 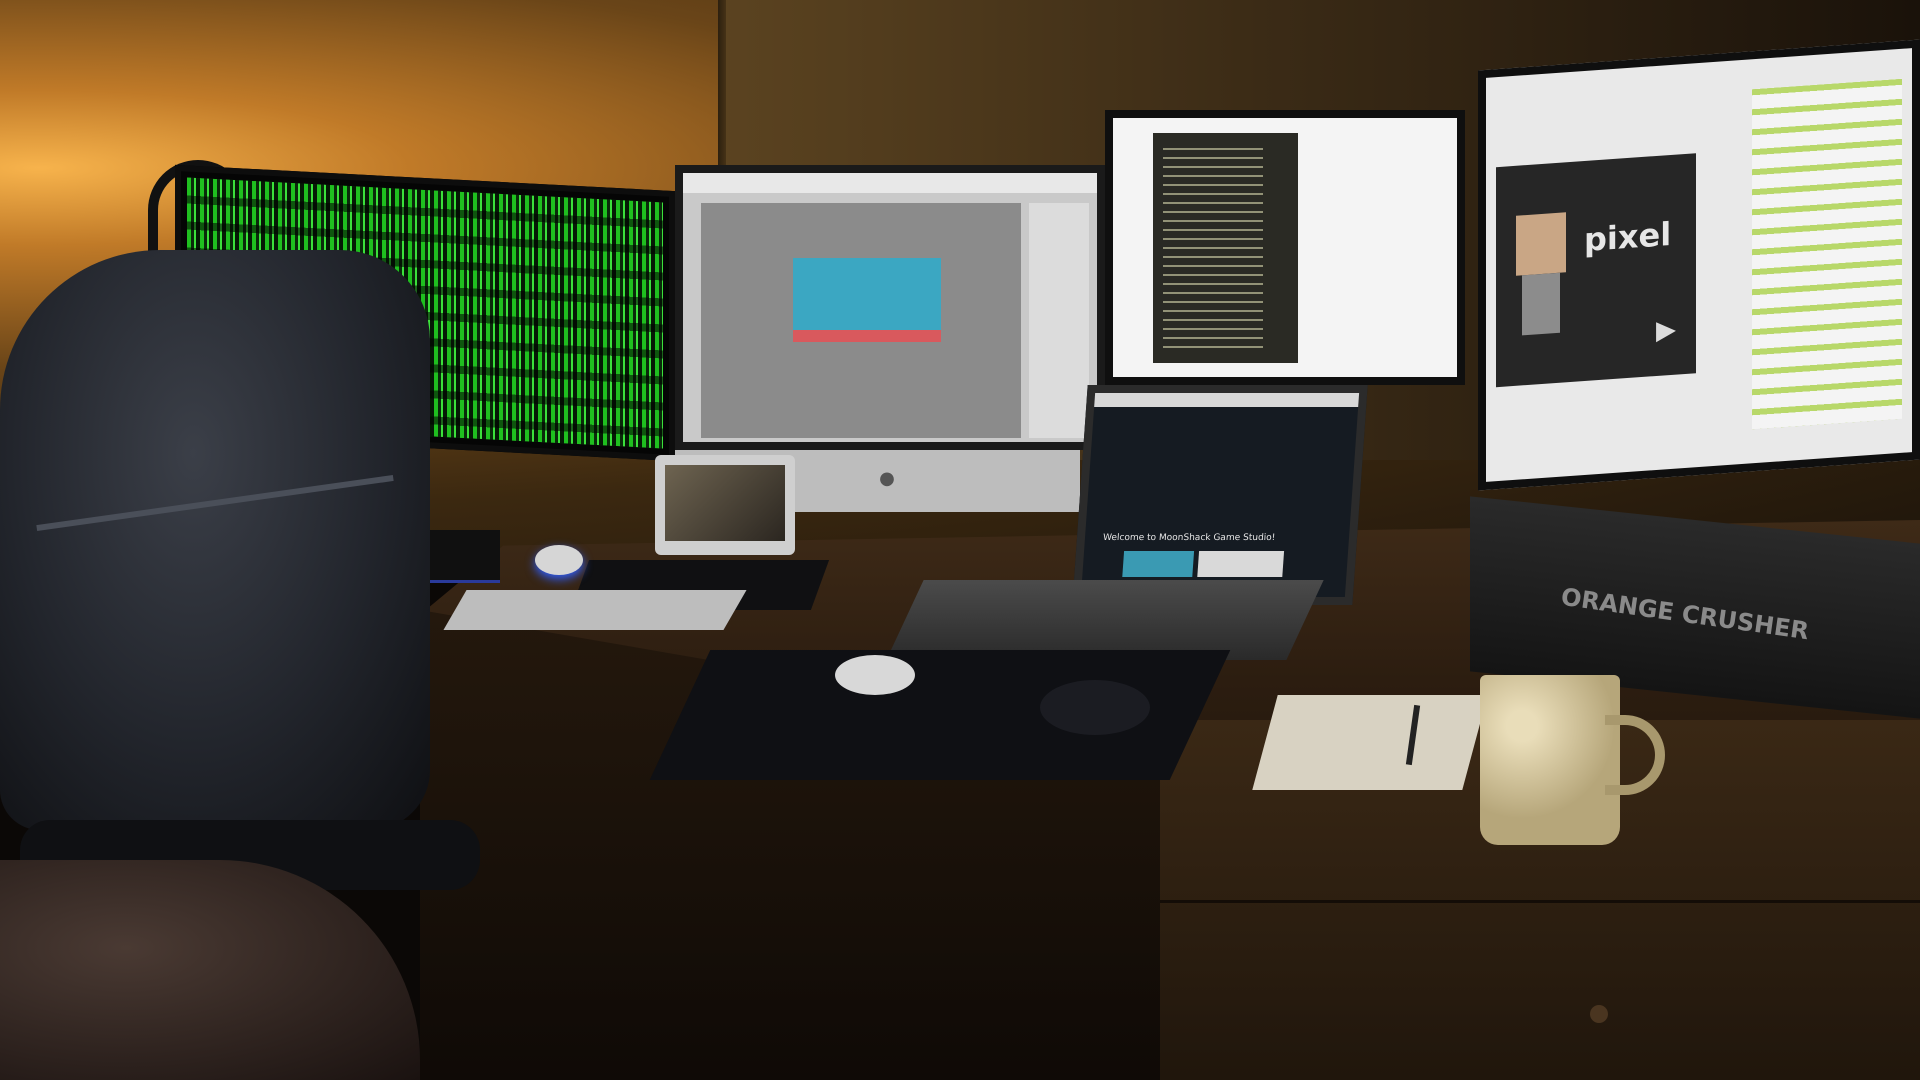 What do you see at coordinates (1628, 237) in the screenshot?
I see `game-logo: pixel` at bounding box center [1628, 237].